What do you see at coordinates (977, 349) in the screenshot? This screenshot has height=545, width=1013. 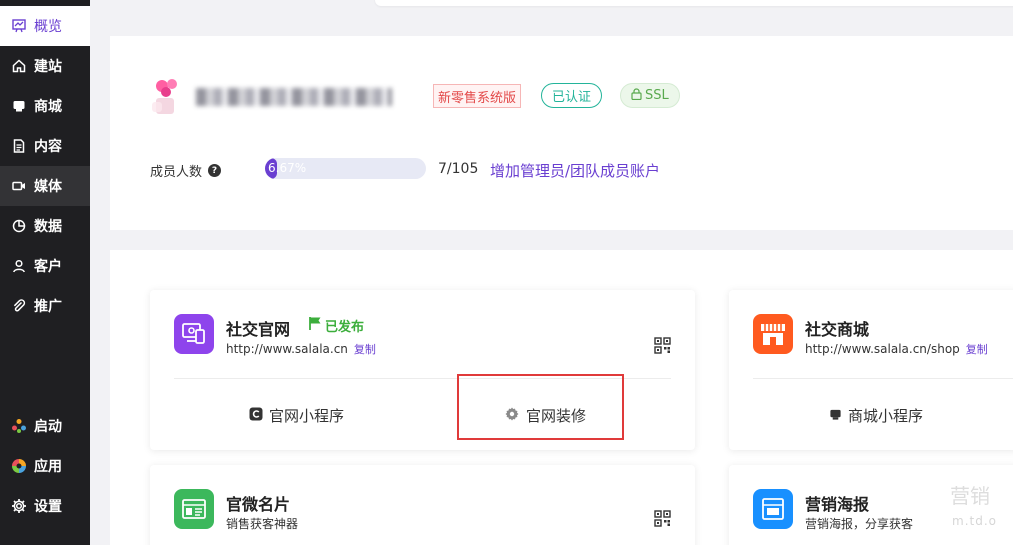 I see `copy-mall-url-button: 复制` at bounding box center [977, 349].